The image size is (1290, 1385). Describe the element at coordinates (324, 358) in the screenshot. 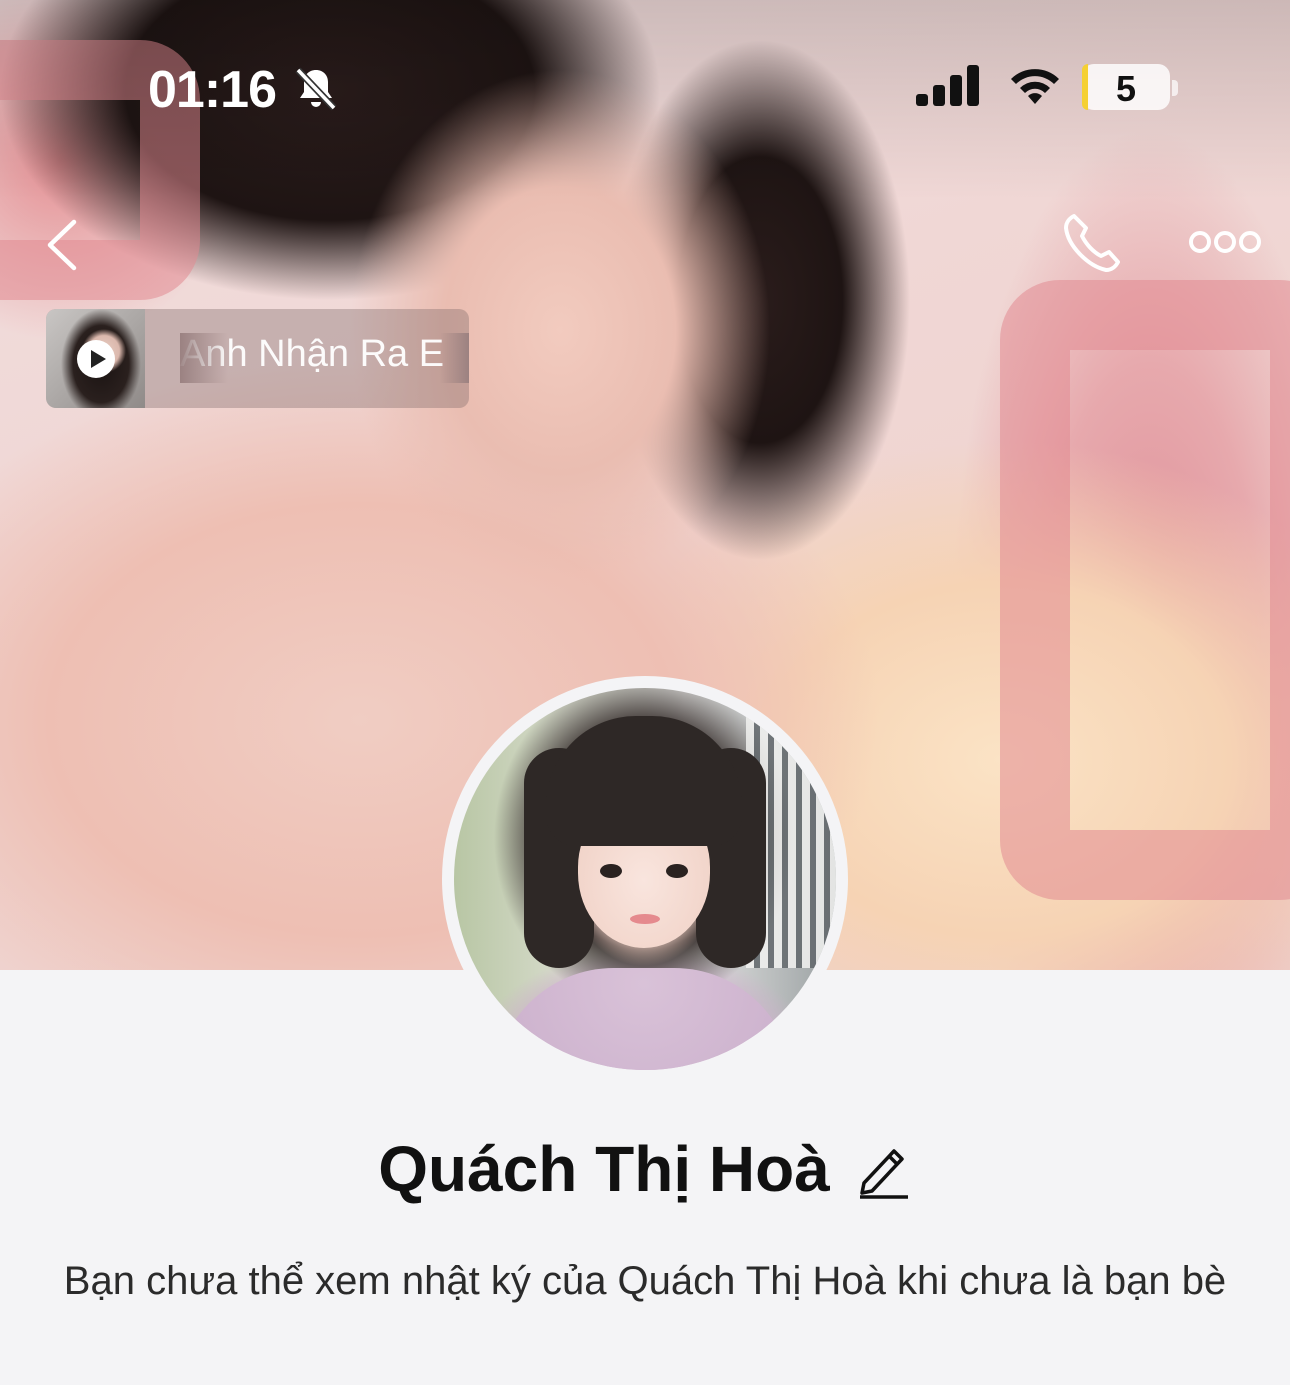

I see `music-title: Anh Nhận Ra E` at that location.